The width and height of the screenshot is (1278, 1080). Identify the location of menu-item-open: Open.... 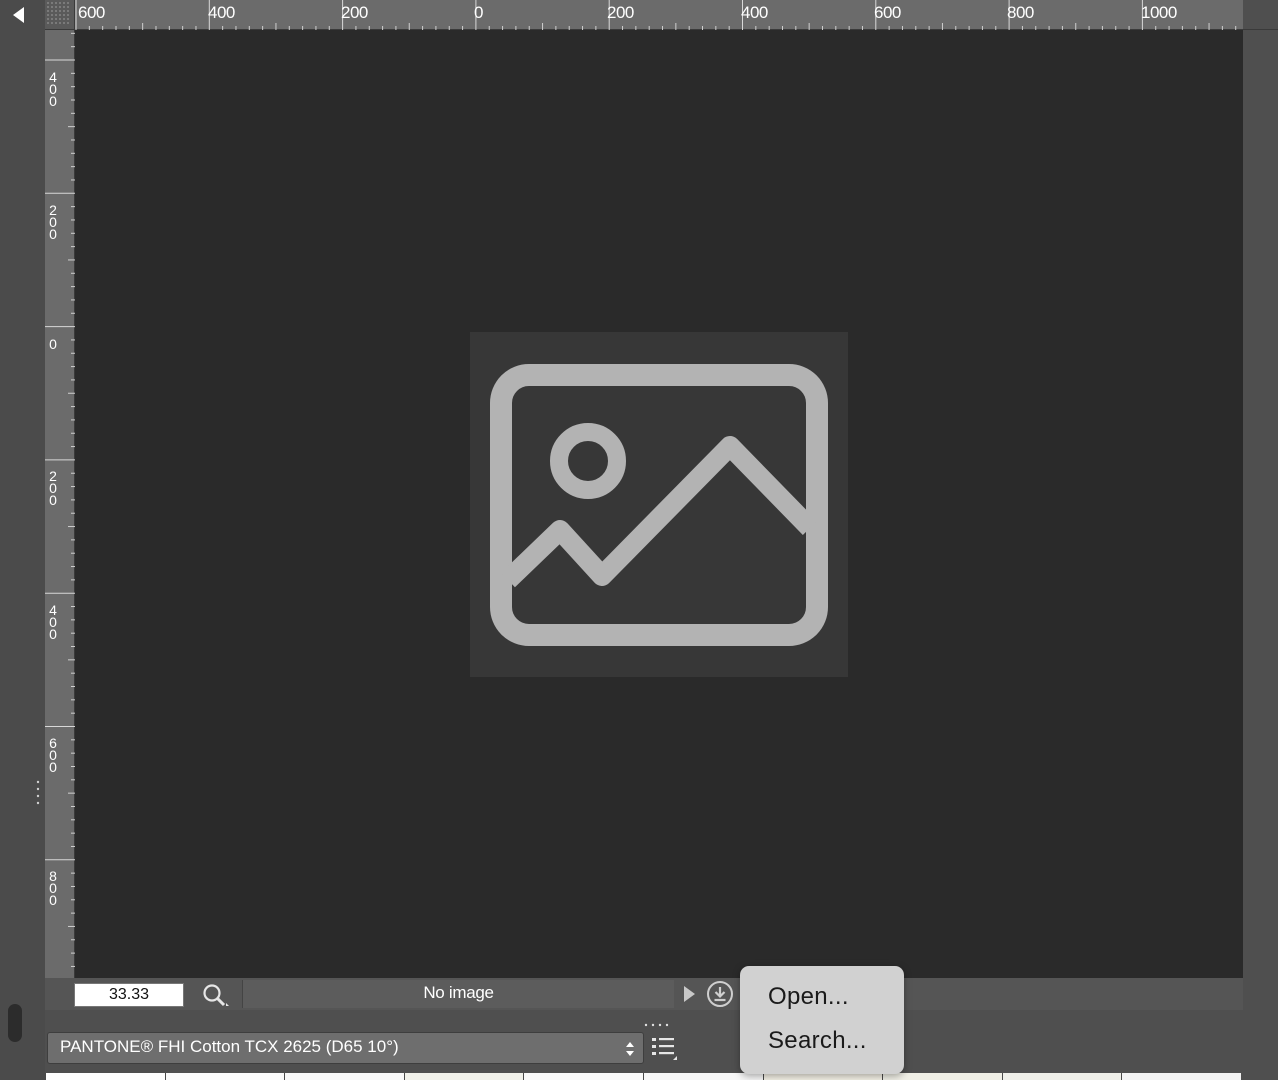
(808, 997).